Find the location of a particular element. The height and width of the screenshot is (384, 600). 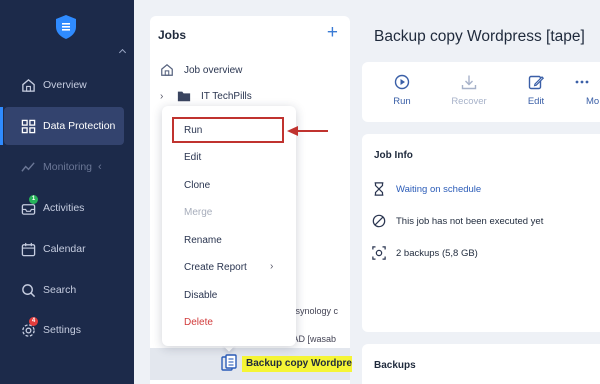

edit-icon is located at coordinates (536, 82).